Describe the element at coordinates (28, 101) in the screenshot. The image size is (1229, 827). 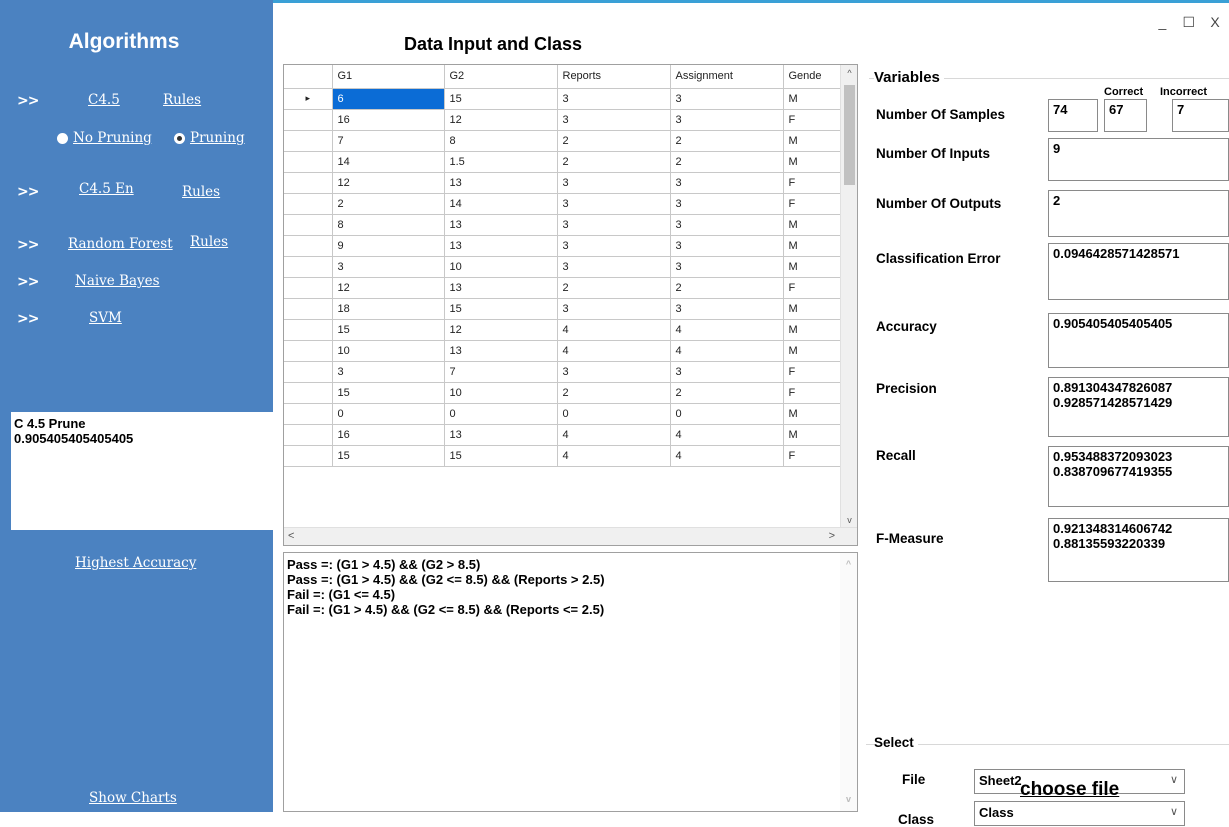
I see `c45-run-arrow: >>` at that location.